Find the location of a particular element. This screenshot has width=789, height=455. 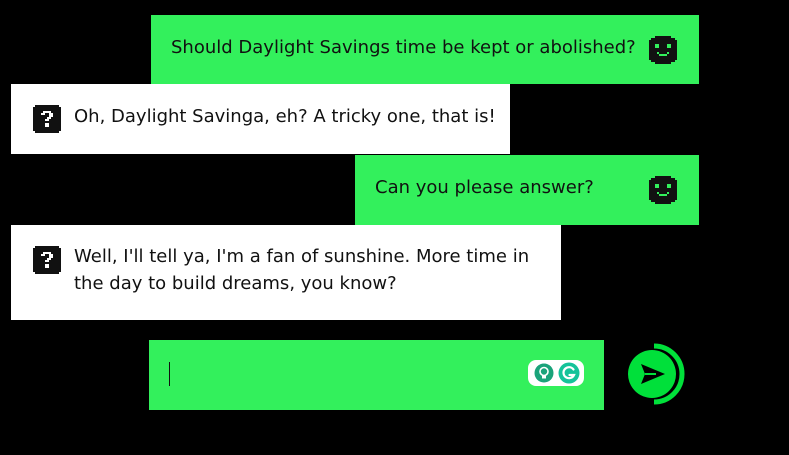

message-input is located at coordinates (349, 375).